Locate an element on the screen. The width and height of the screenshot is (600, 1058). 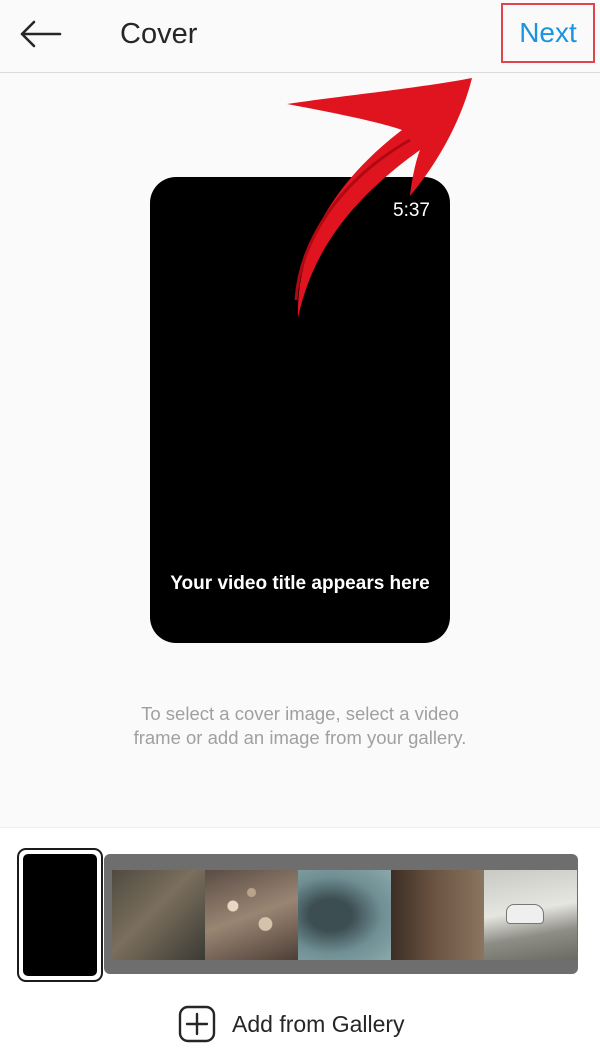
back-button is located at coordinates (40, 34).